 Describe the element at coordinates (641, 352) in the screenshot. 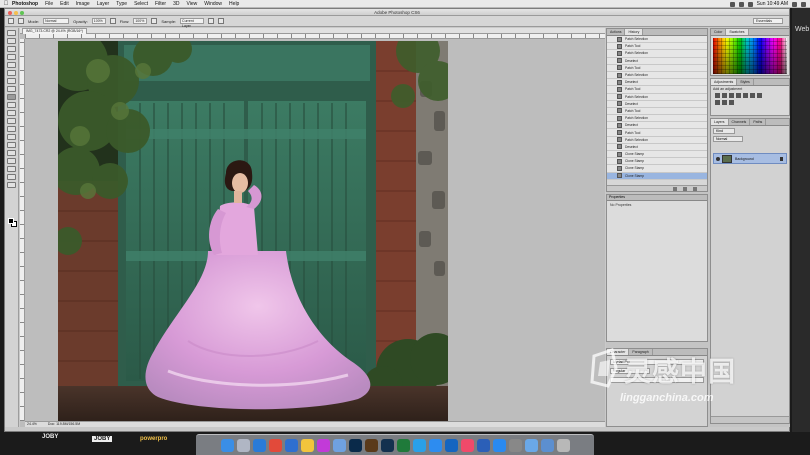

I see `tab-paragraph: Paragraph` at that location.